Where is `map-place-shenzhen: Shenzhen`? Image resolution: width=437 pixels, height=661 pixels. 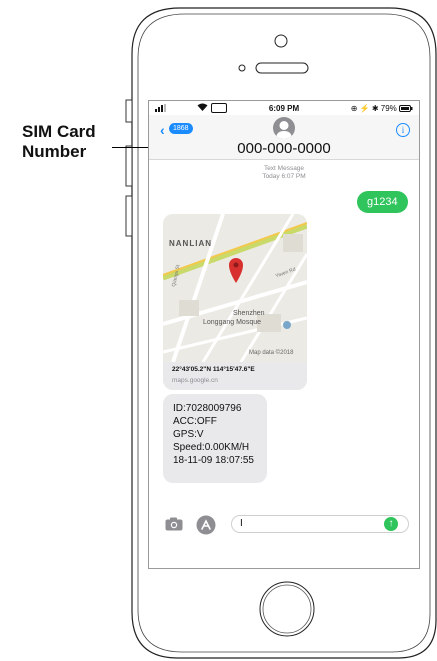 map-place-shenzhen: Shenzhen is located at coordinates (249, 313).